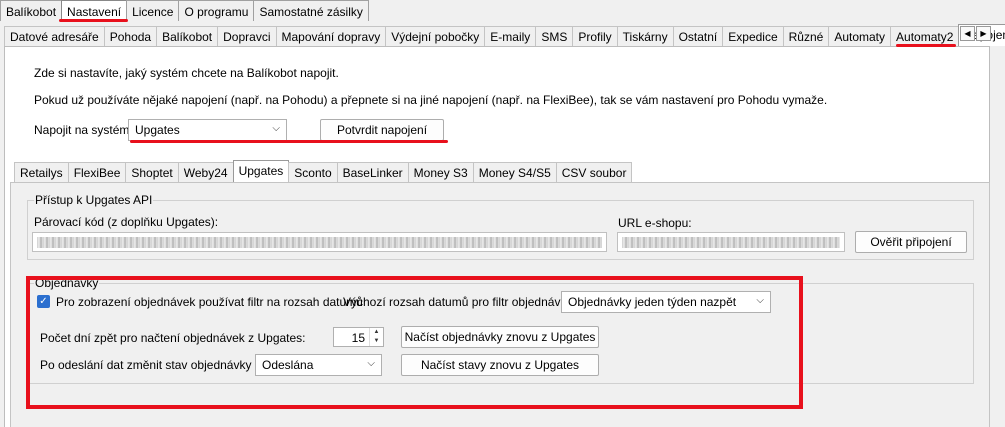 Image resolution: width=1005 pixels, height=427 pixels. I want to click on verify-connection-button: Ověřit připojení, so click(911, 242).